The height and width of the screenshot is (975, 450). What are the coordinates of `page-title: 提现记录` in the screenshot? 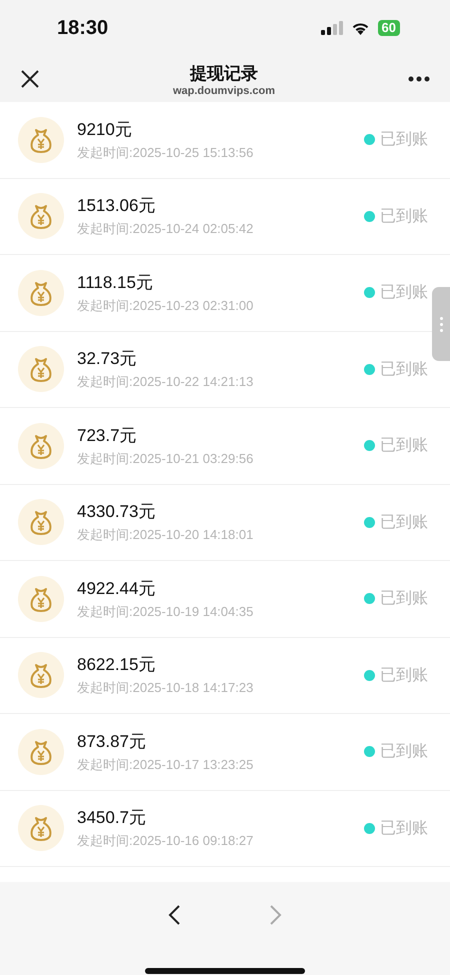 It's located at (224, 73).